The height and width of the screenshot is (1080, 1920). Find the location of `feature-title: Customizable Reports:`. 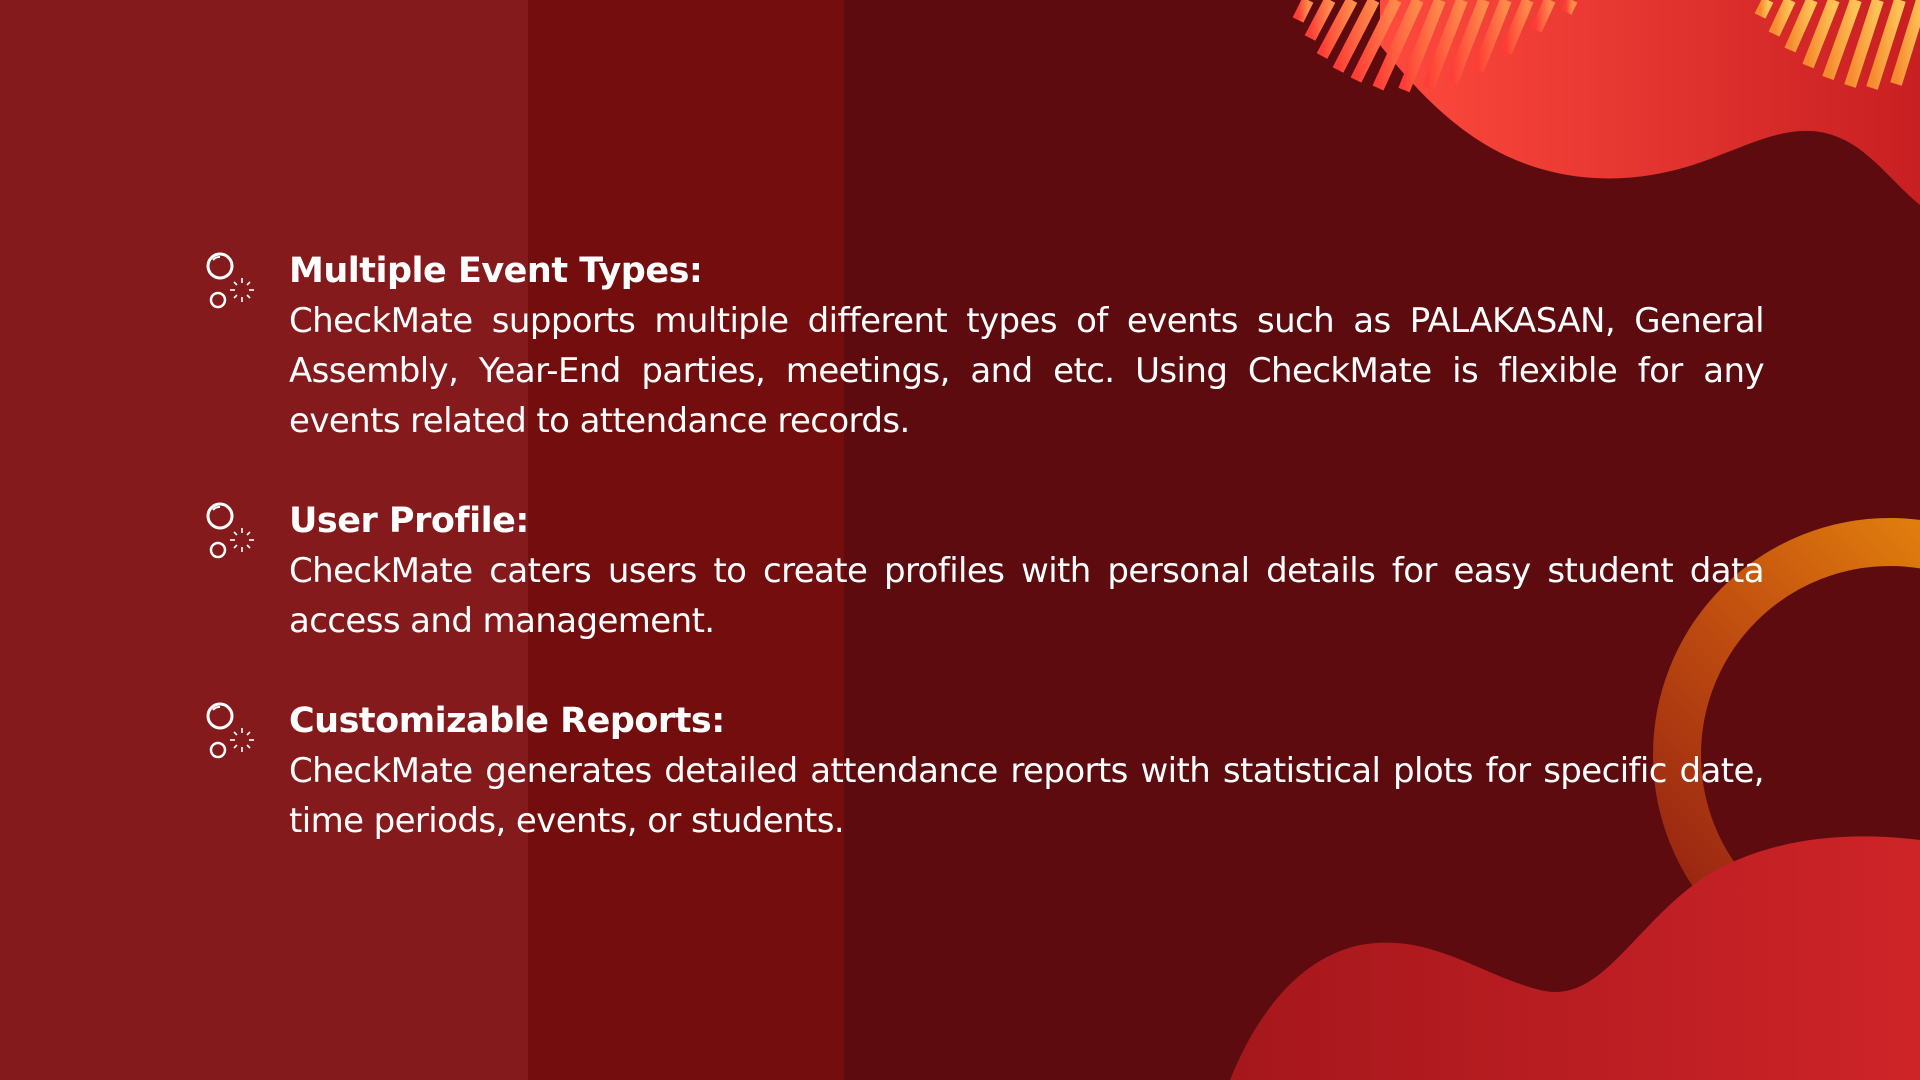

feature-title: Customizable Reports: is located at coordinates (507, 721).